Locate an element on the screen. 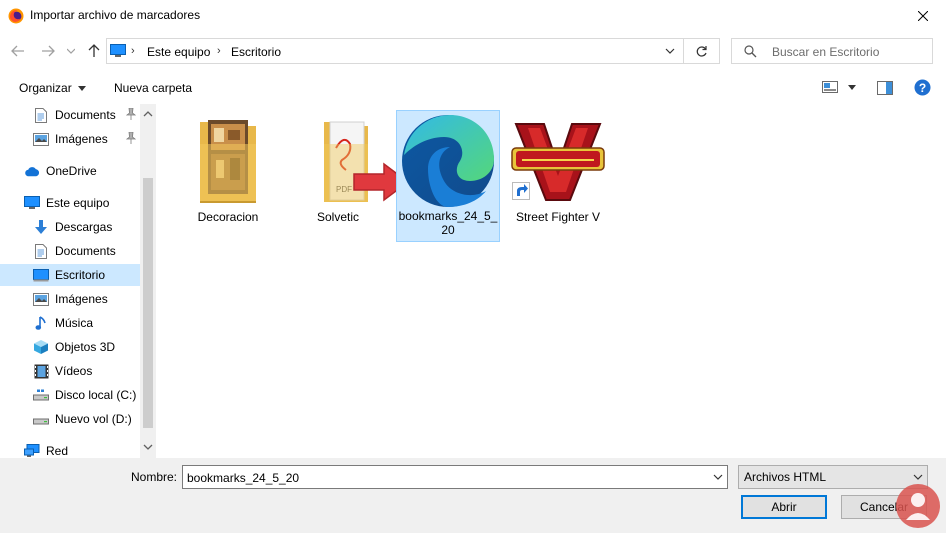 Image resolution: width=946 pixels, height=533 pixels. sidebar-item-documents-pinned: Documents is located at coordinates (70, 115).